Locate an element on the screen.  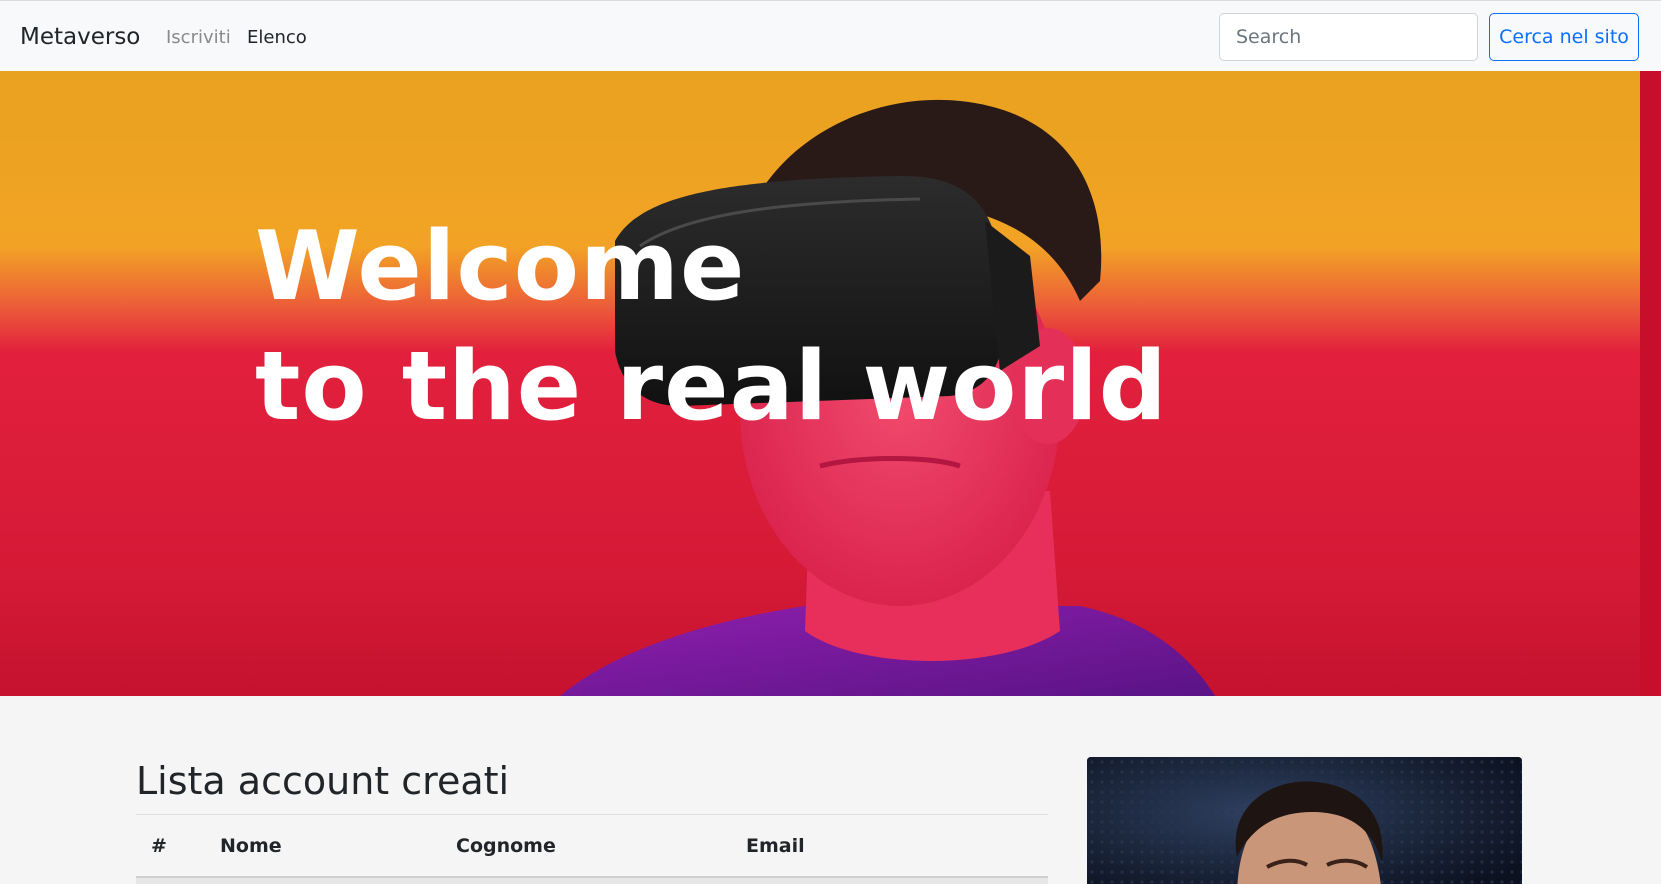
hero-title: Welcome to the real world is located at coordinates (711, 327).